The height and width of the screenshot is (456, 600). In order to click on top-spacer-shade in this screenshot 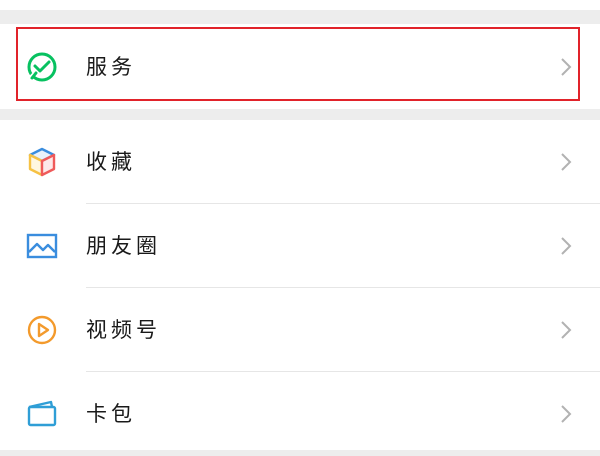, I will do `click(300, 17)`.